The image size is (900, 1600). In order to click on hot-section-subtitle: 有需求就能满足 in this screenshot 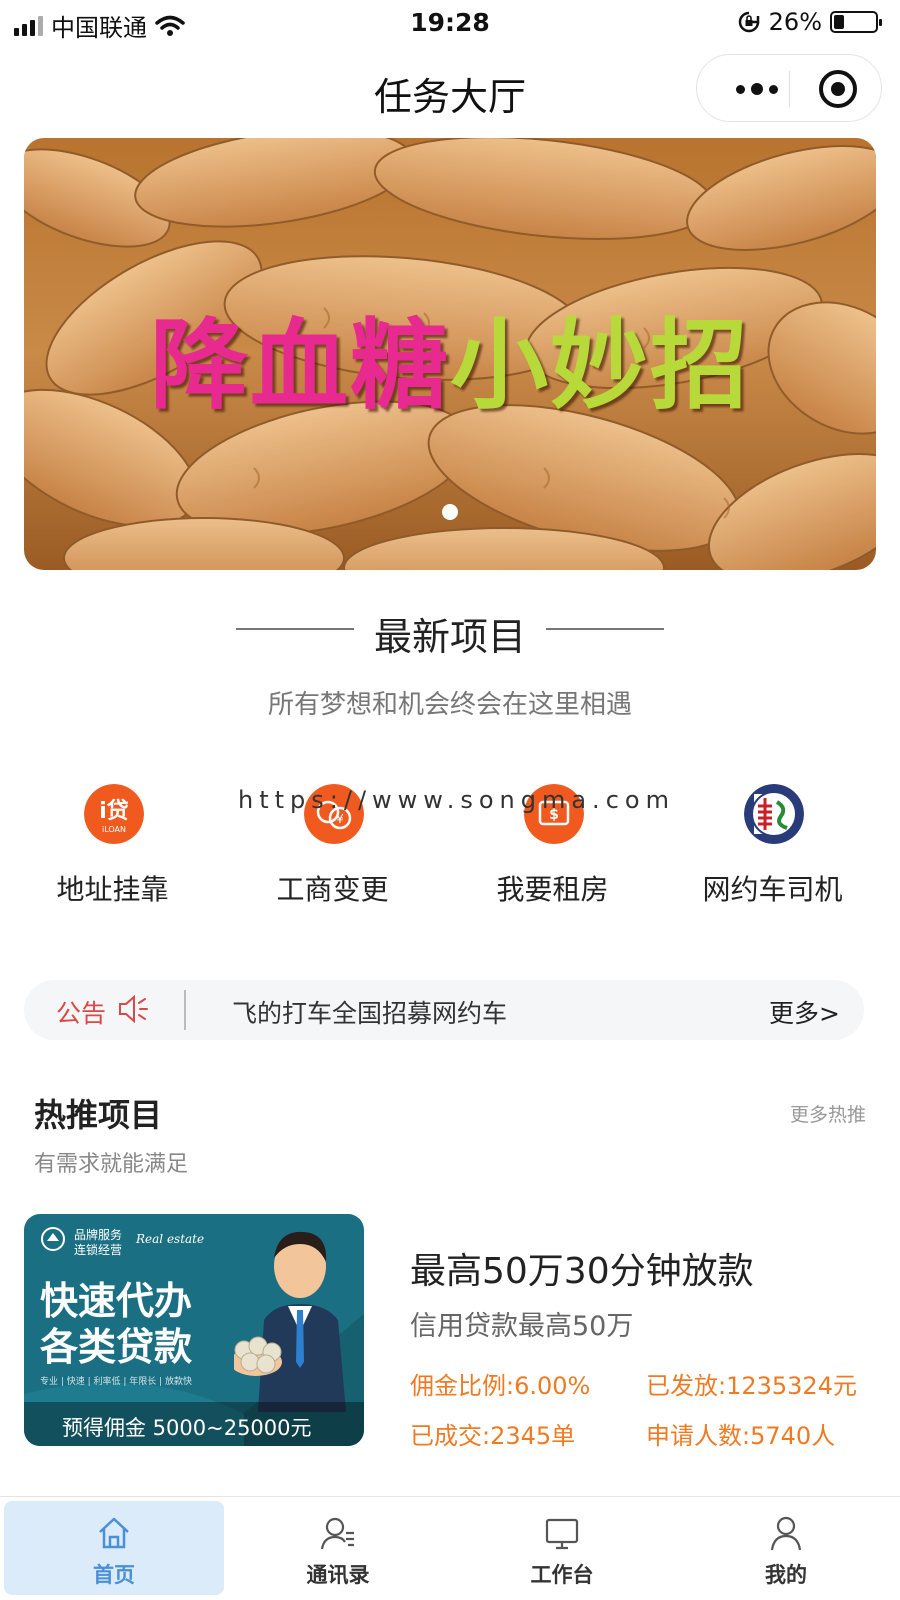, I will do `click(111, 1164)`.